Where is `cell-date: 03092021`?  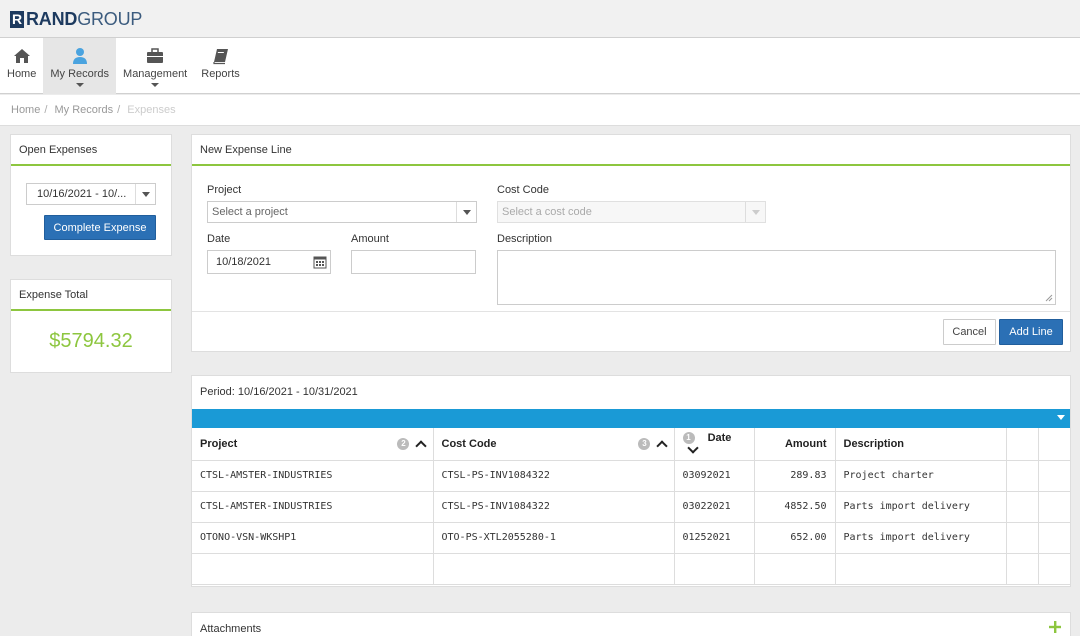
cell-date: 03092021 is located at coordinates (714, 476).